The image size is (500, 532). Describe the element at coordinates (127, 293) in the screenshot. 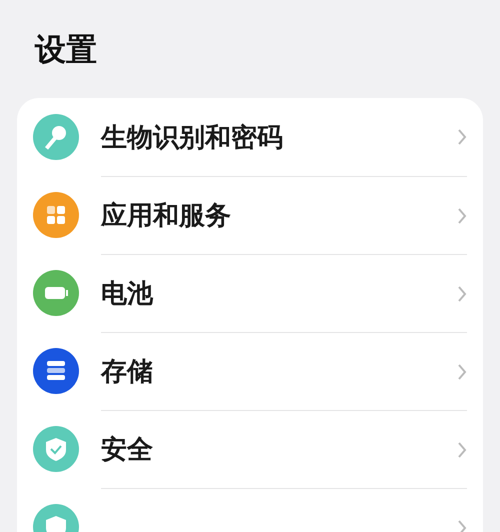

I see `setting-label: 电池` at that location.